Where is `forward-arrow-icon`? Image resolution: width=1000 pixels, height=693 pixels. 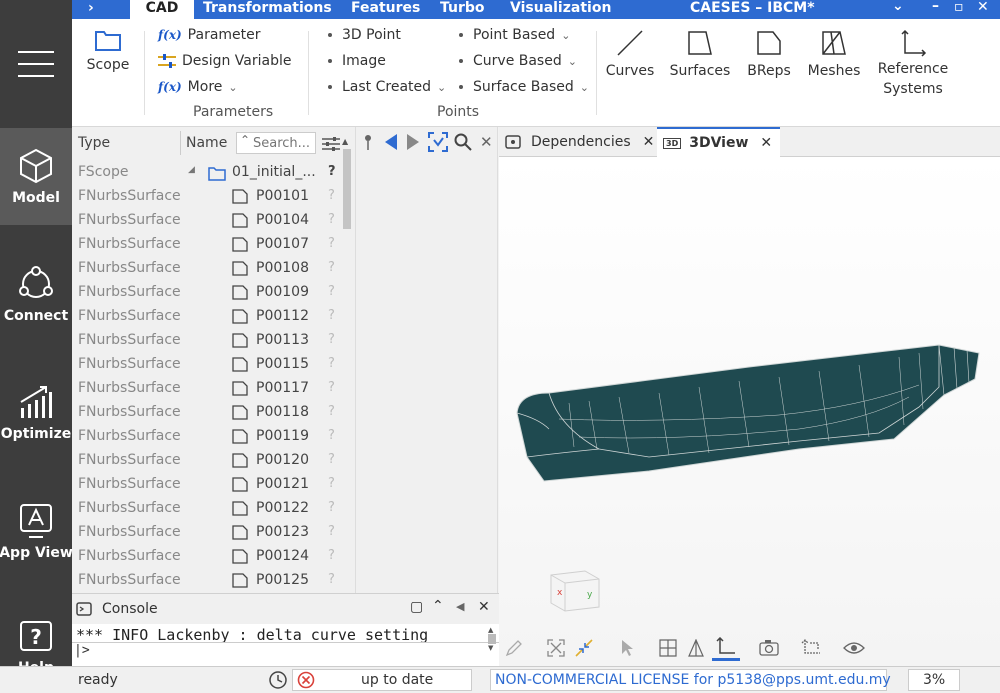
forward-arrow-icon is located at coordinates (413, 142).